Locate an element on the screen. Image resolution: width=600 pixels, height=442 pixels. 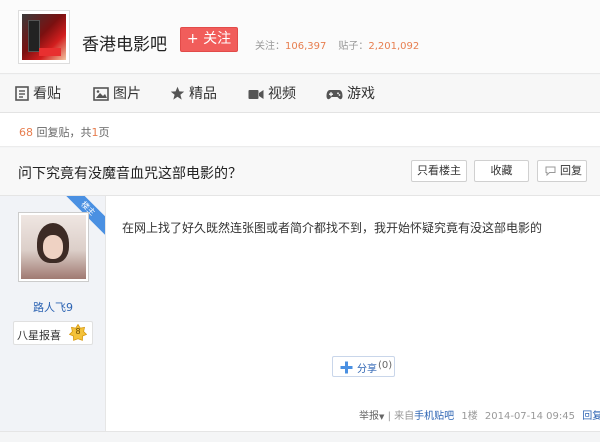
reply-count: 68 回复贴，共1页 is located at coordinates (64, 132).